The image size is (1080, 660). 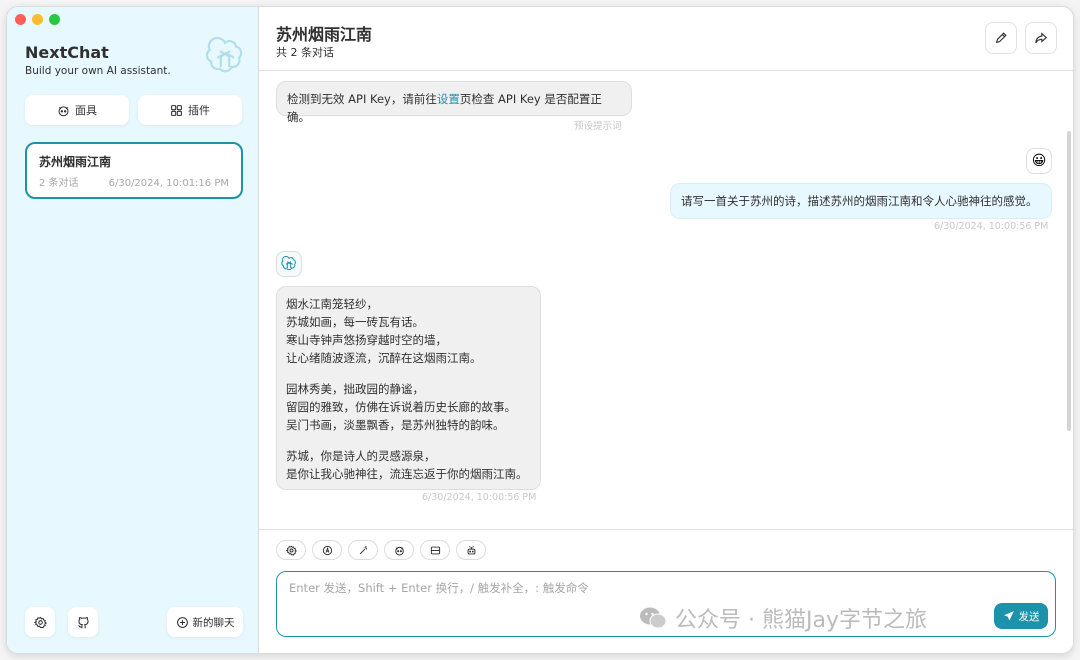 I want to click on input-panel: 公众号 · 熊猫Jay字节之旅 发送, so click(x=666, y=591).